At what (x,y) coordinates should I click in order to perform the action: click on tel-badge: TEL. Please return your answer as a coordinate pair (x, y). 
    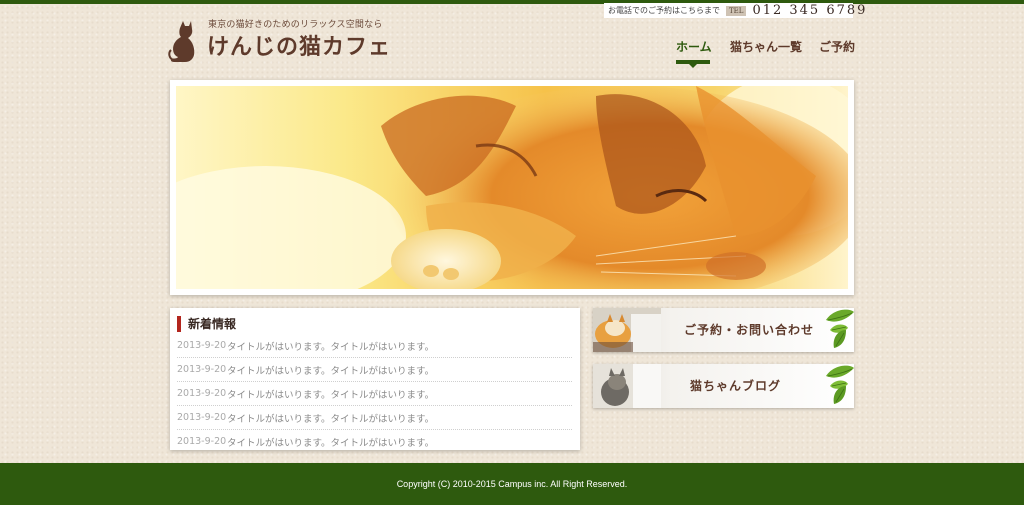
    Looking at the image, I should click on (736, 10).